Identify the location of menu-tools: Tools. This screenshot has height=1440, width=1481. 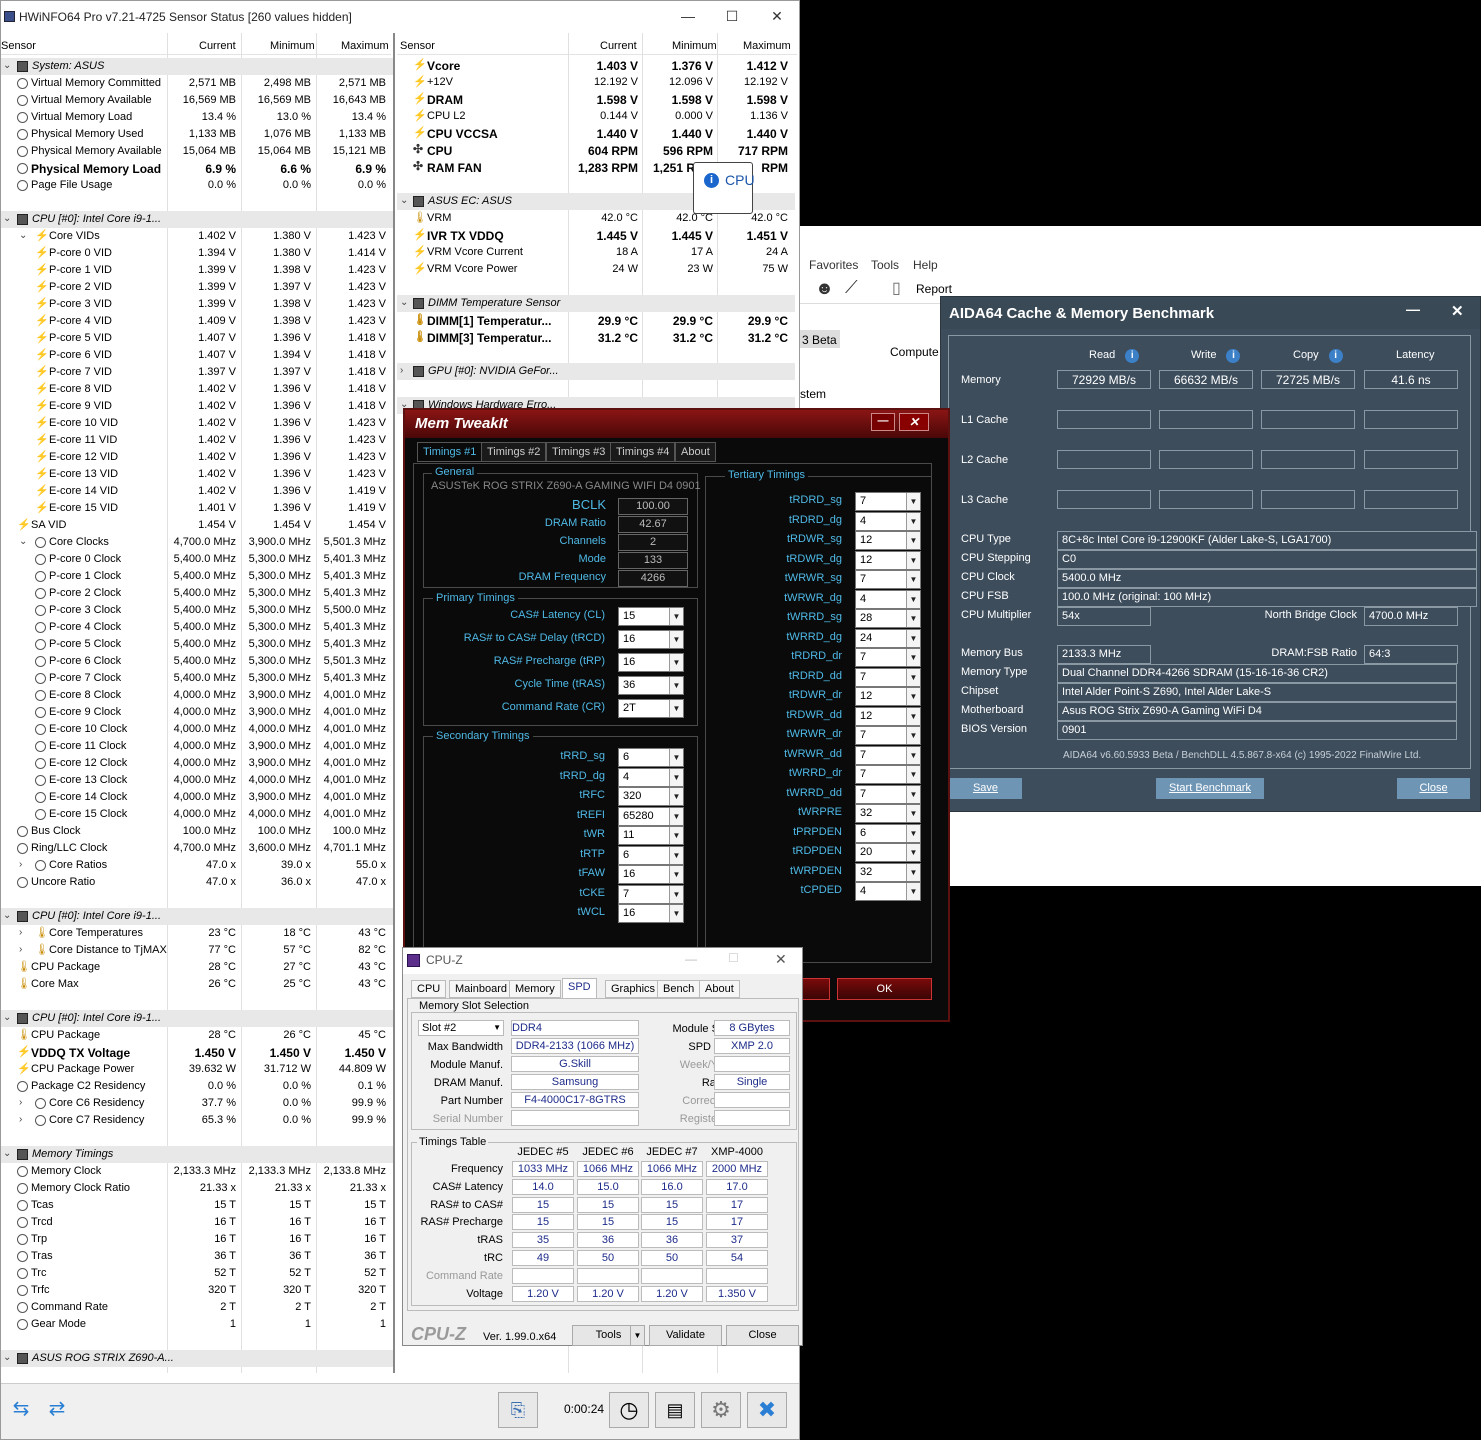
(885, 265).